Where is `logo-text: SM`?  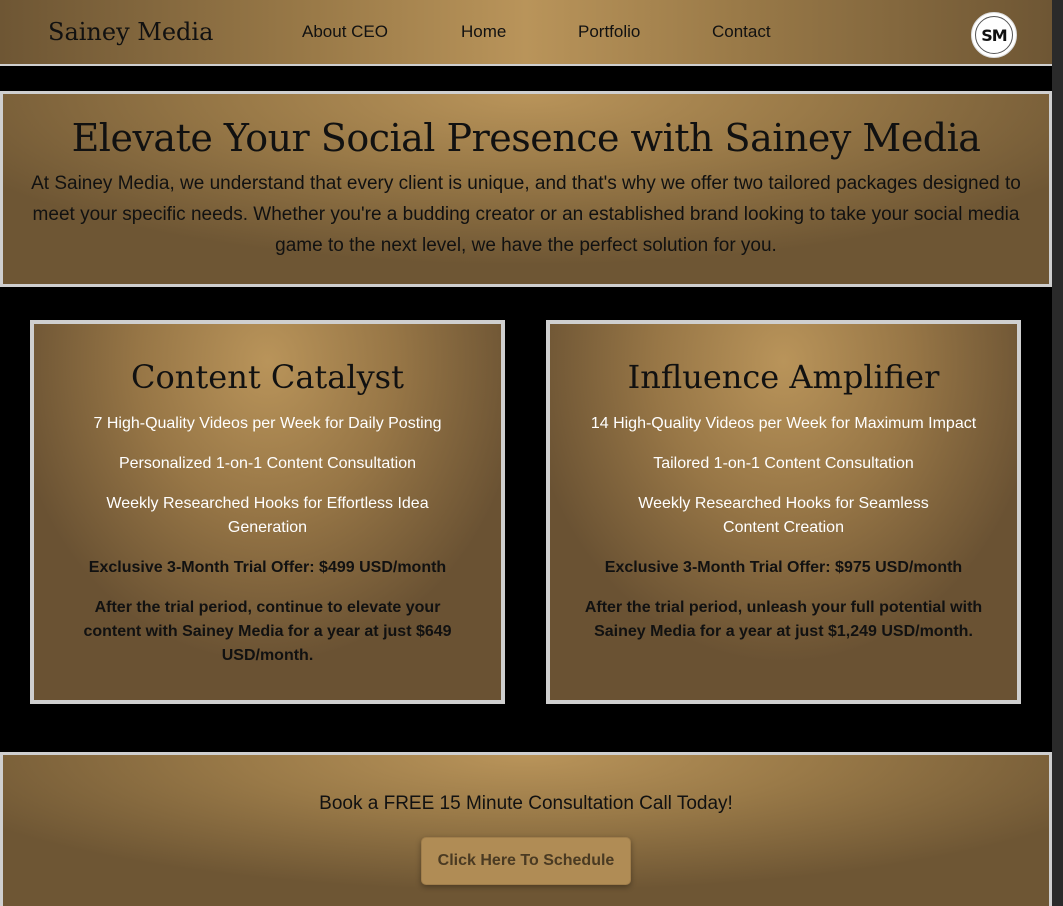
logo-text: SM is located at coordinates (994, 35).